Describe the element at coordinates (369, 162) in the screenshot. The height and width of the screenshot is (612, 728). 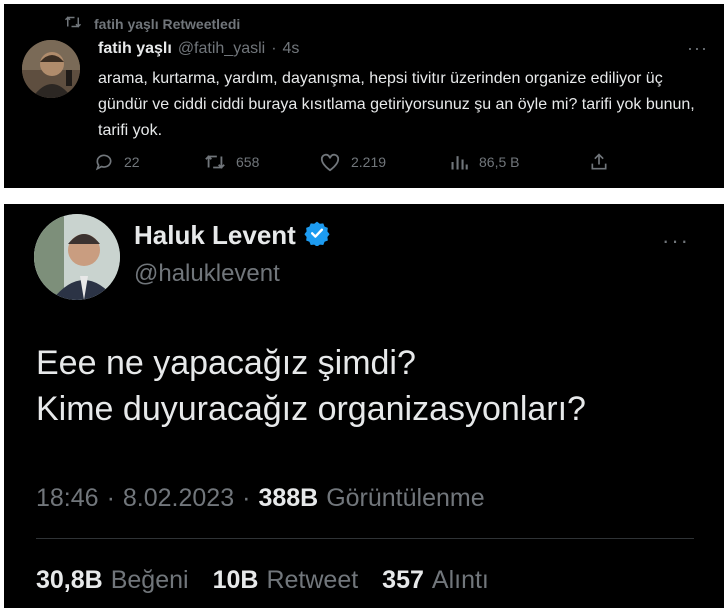
I see `like-count: 2.219` at that location.